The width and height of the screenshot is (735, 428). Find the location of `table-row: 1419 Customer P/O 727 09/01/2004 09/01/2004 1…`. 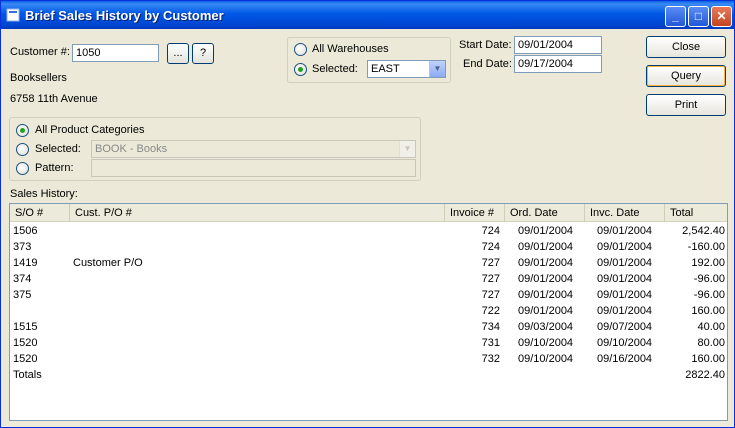

table-row: 1419 Customer P/O 727 09/01/2004 09/01/2004 1… is located at coordinates (368, 263).